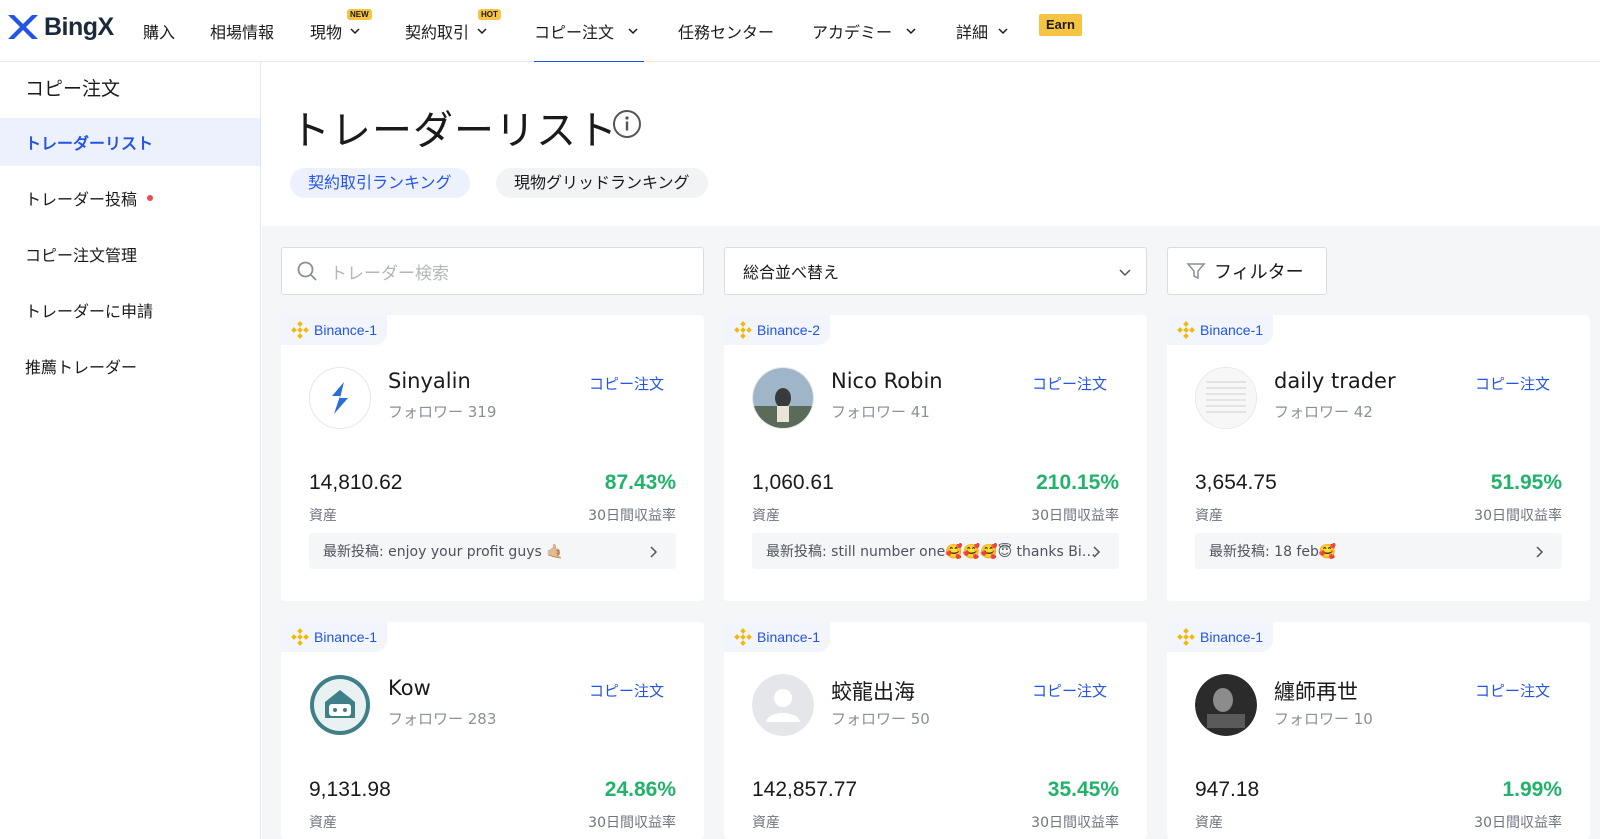 This screenshot has width=1600, height=839. What do you see at coordinates (23, 27) in the screenshot?
I see `bingx-logo-icon` at bounding box center [23, 27].